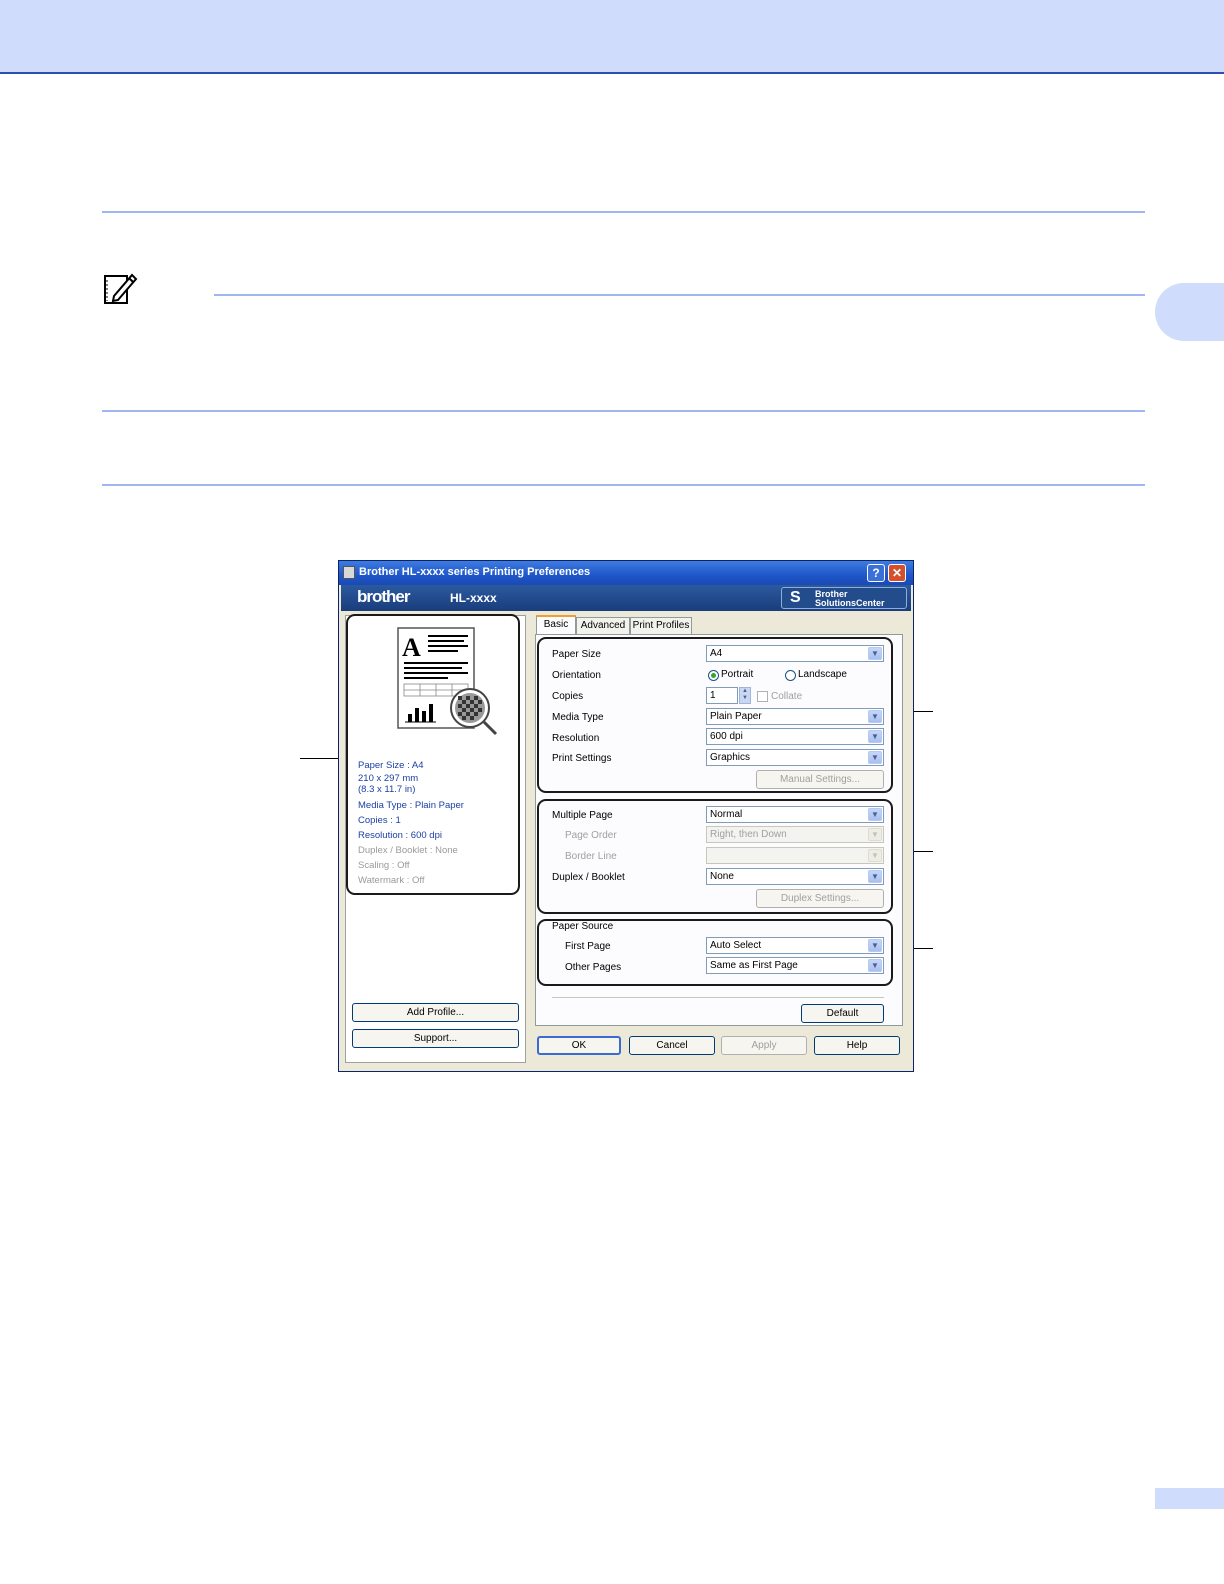 This screenshot has height=1584, width=1224. What do you see at coordinates (576, 738) in the screenshot?
I see `resolution-label: Resolution` at bounding box center [576, 738].